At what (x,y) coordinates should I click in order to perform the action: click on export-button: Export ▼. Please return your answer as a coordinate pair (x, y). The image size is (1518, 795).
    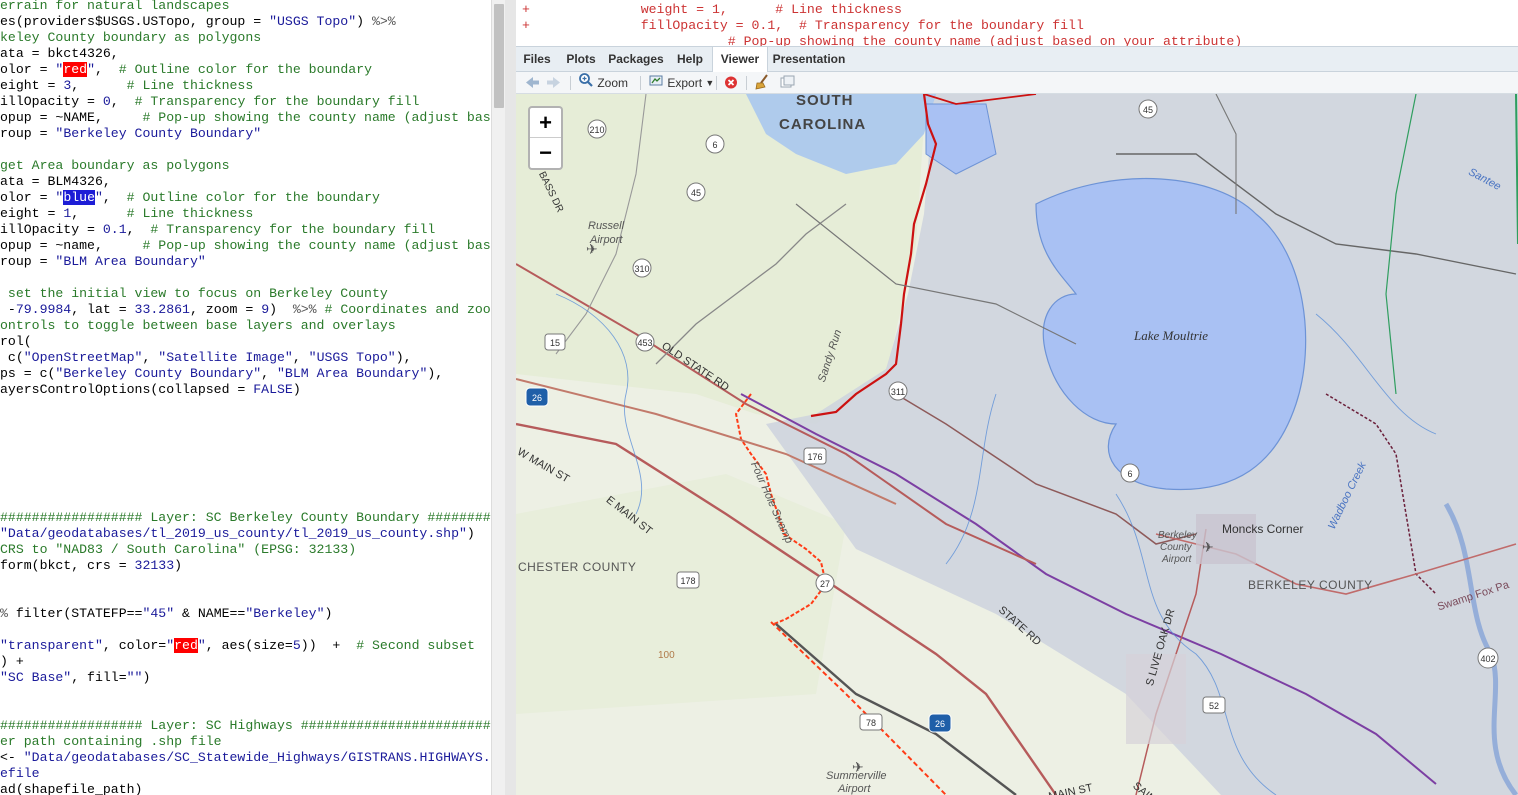
    Looking at the image, I should click on (681, 82).